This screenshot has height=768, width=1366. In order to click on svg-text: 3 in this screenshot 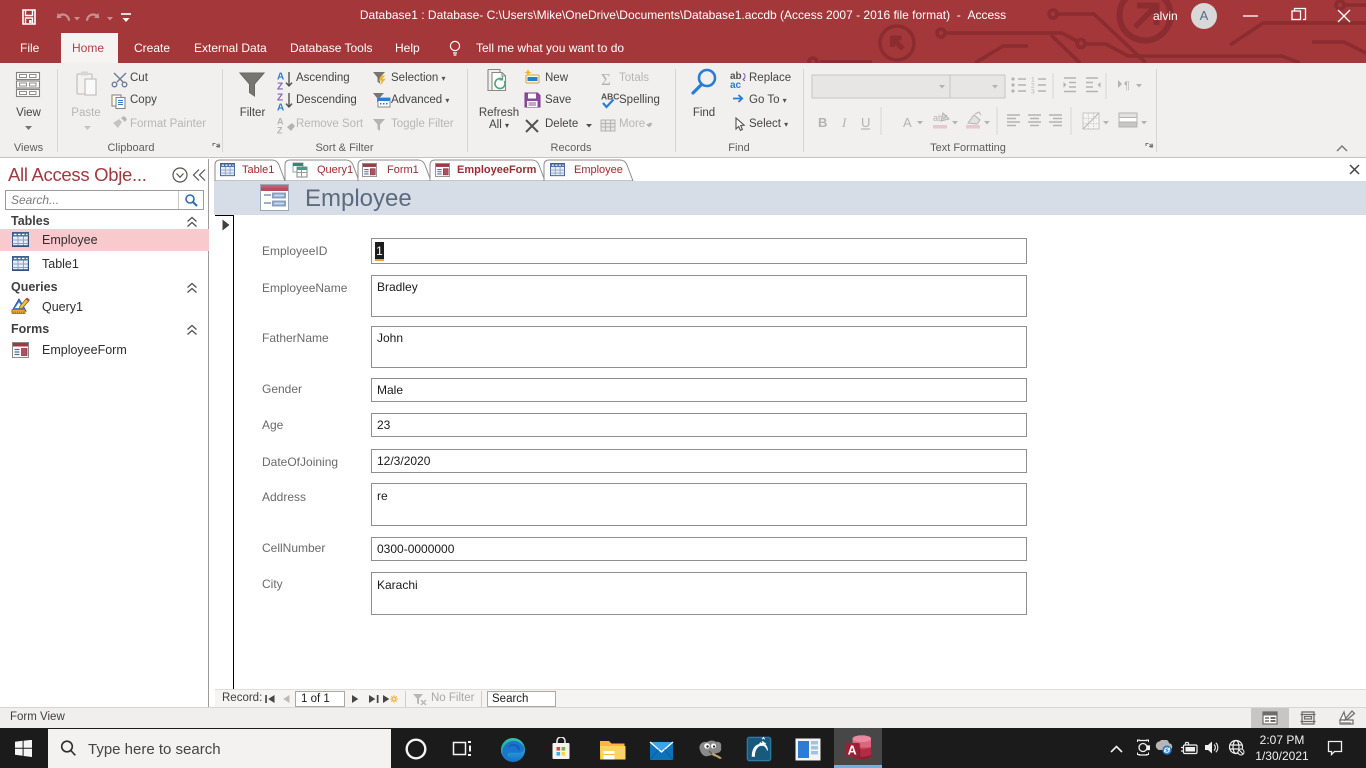, I will do `click(1033, 92)`.